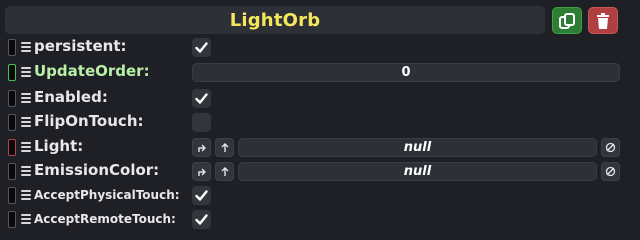 The image size is (640, 240). What do you see at coordinates (71, 97) in the screenshot?
I see `field-label: Enabled:` at bounding box center [71, 97].